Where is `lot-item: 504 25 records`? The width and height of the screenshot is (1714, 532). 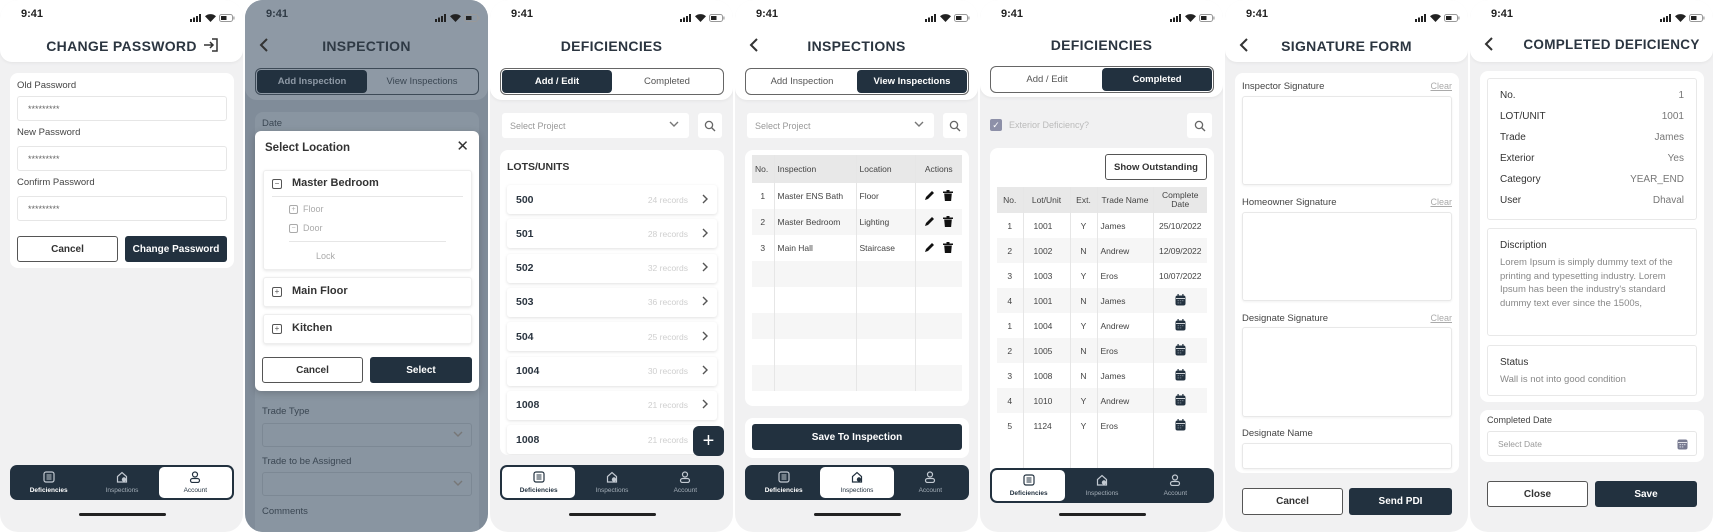
lot-item: 504 25 records is located at coordinates (612, 337).